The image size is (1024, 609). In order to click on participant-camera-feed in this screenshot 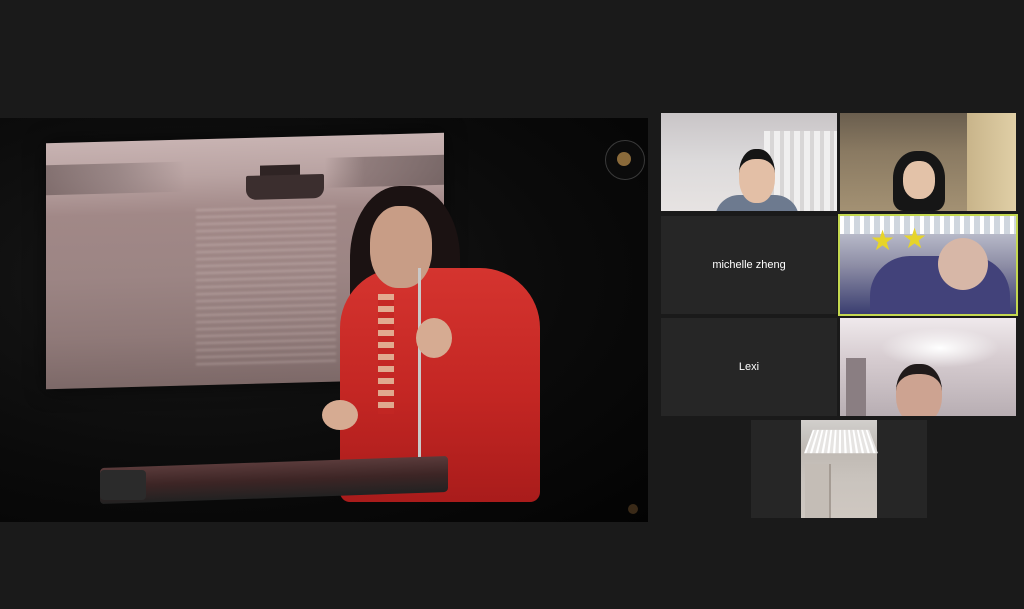, I will do `click(839, 469)`.